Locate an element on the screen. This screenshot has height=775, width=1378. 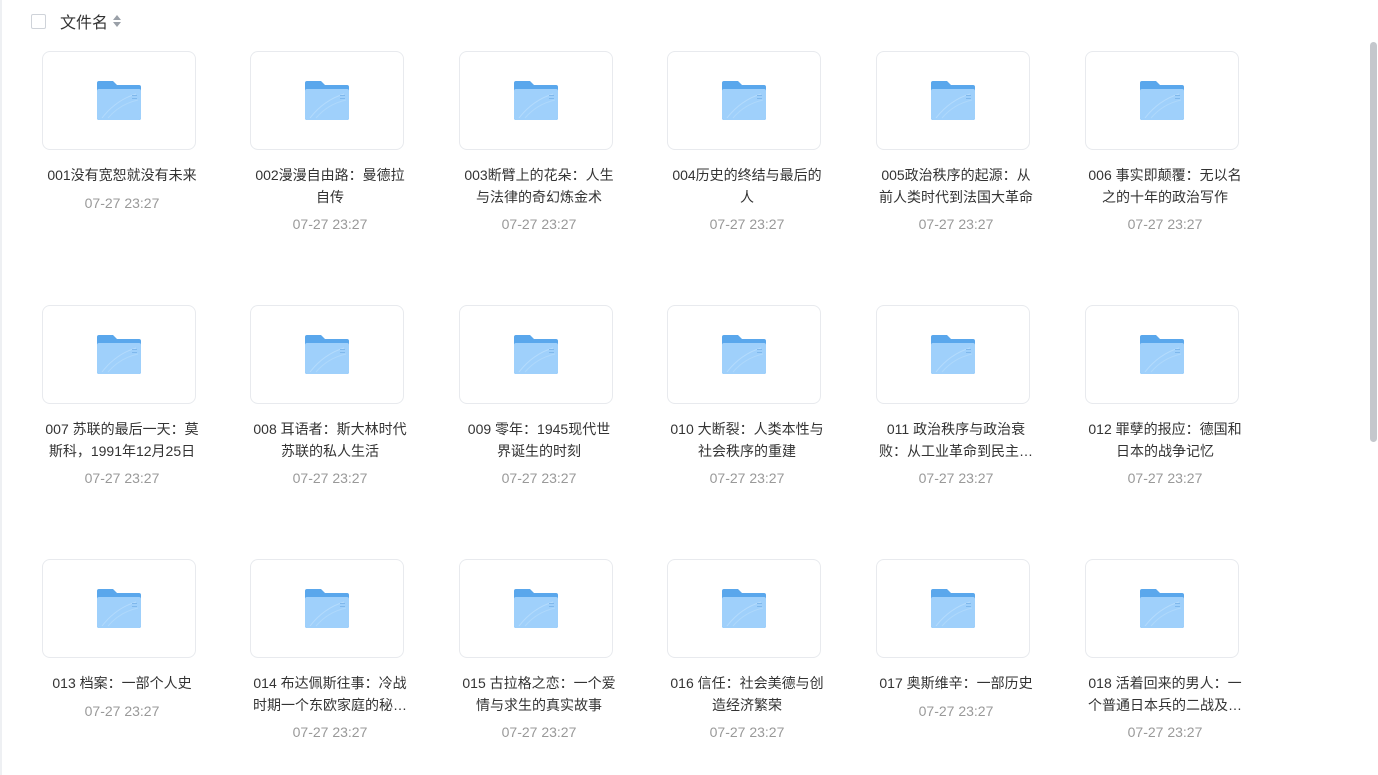
folder-item: 004历史的终结与最后的人 07-27 23:27 is located at coordinates (745, 141).